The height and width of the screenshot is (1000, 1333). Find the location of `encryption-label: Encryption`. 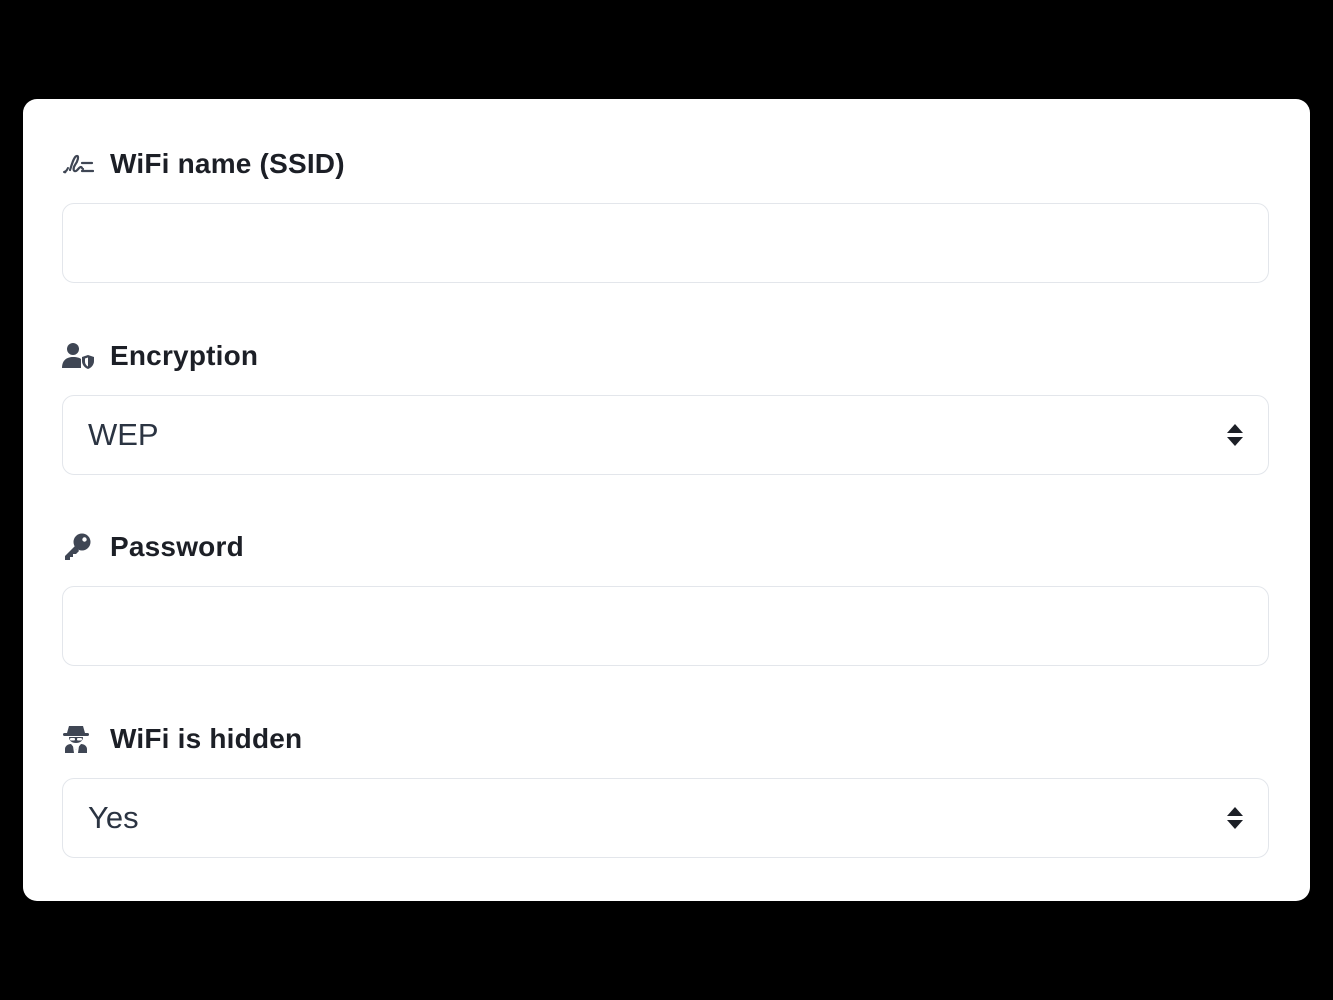

encryption-label: Encryption is located at coordinates (184, 355).